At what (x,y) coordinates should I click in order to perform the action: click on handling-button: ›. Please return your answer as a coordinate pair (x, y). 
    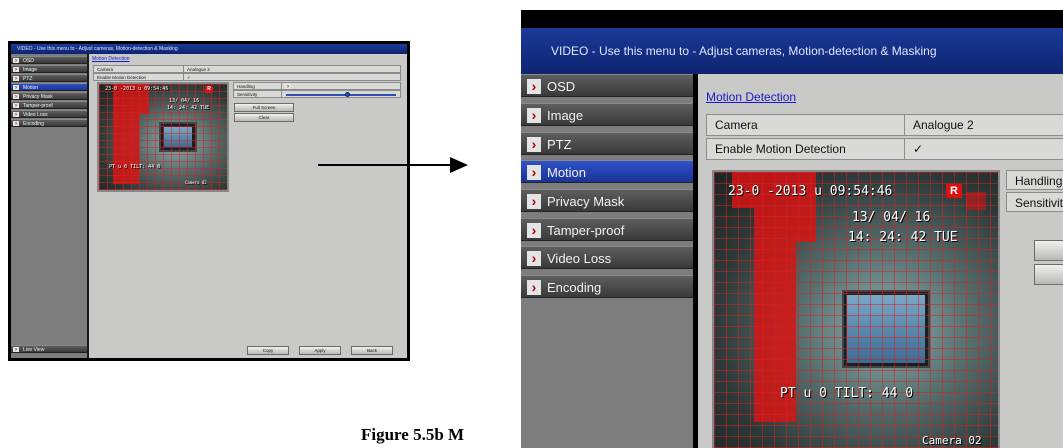
    Looking at the image, I should click on (341, 86).